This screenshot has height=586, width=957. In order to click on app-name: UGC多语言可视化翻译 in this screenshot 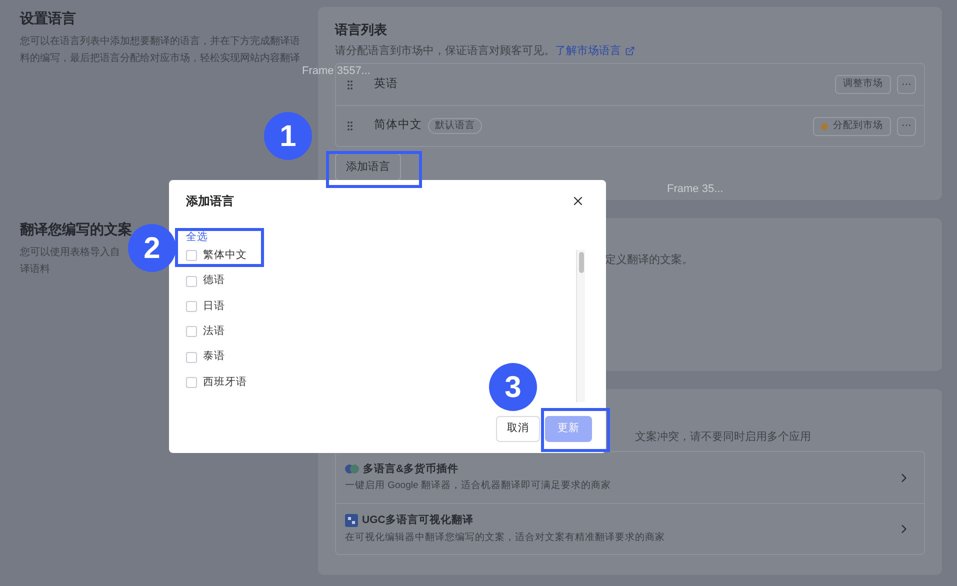, I will do `click(418, 520)`.